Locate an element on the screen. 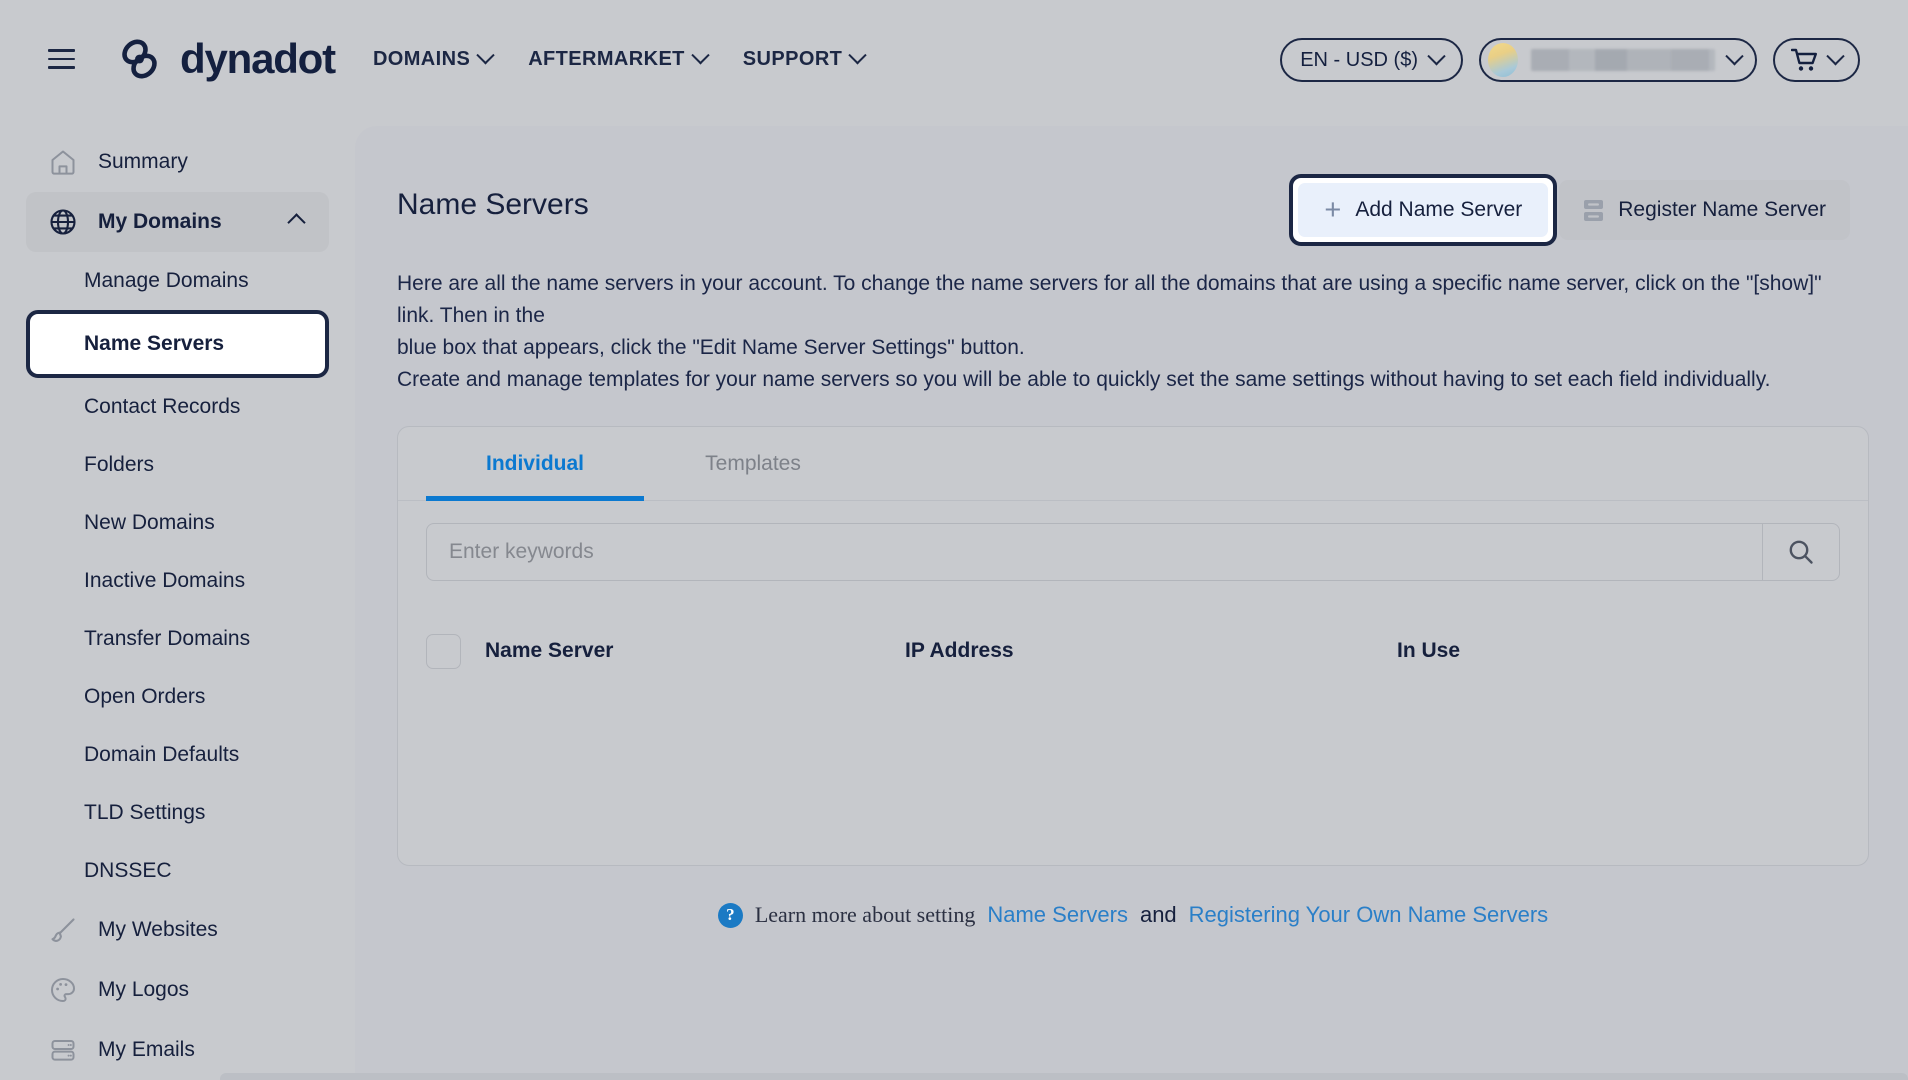 This screenshot has height=1080, width=1908. sidebar-subitem-transfer-domains: Transfer Domains is located at coordinates (177, 639).